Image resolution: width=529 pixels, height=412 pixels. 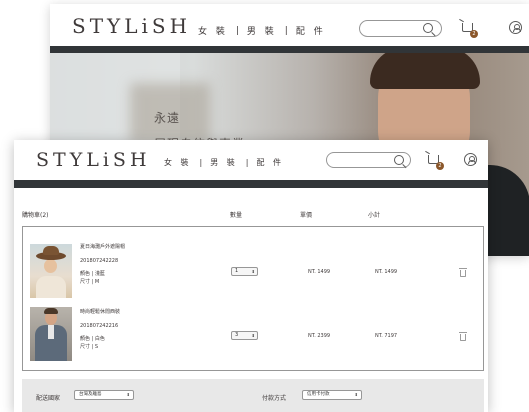 What do you see at coordinates (274, 398) in the screenshot?
I see `payment-method-label: 付款方式` at bounding box center [274, 398].